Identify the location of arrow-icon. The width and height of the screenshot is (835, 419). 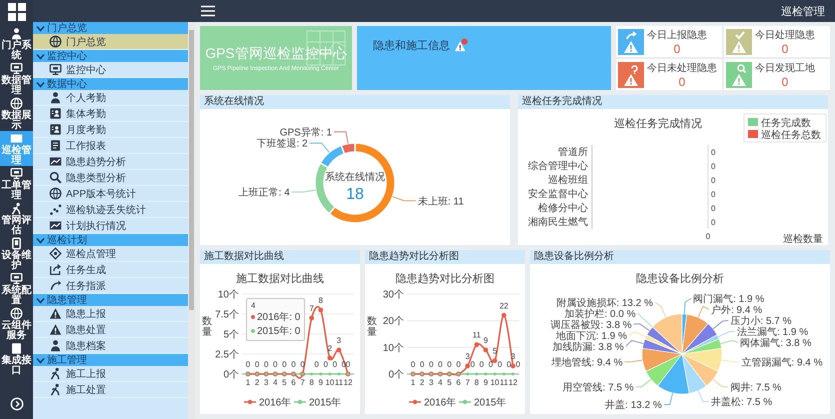
(55, 285).